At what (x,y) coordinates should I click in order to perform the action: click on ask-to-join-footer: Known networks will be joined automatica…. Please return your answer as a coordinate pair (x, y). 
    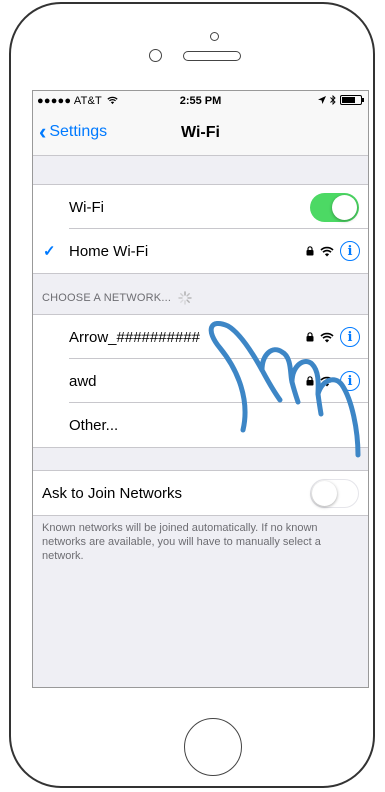
    Looking at the image, I should click on (181, 542).